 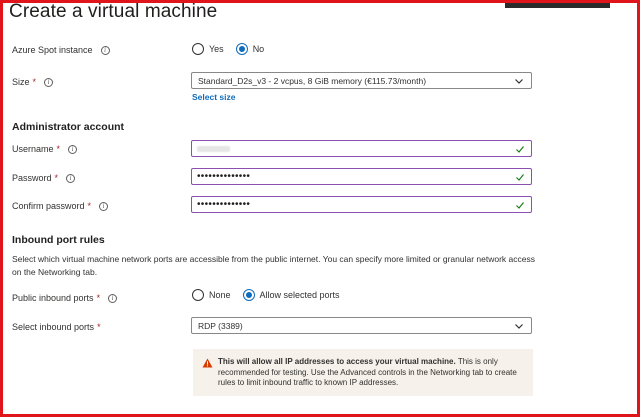 I want to click on username-redacted-value, so click(x=213, y=148).